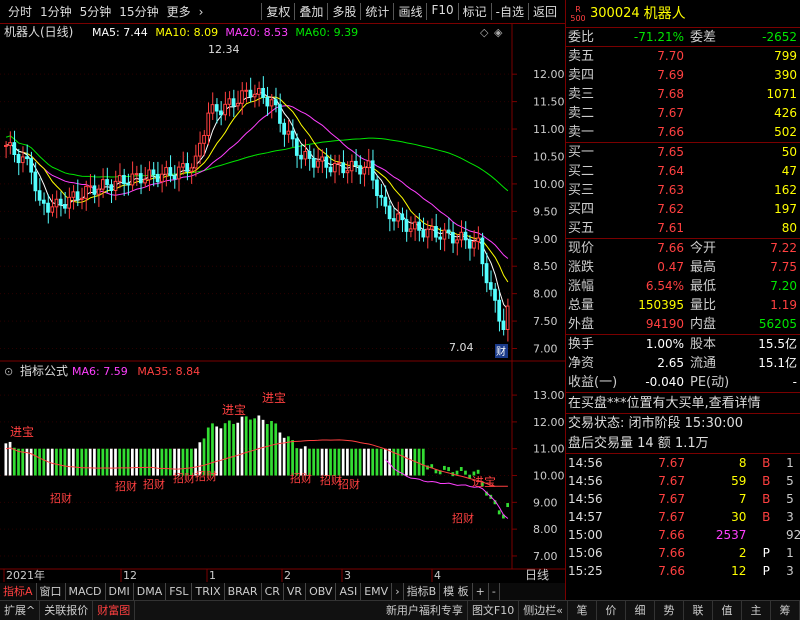 The height and width of the screenshot is (620, 800). Describe the element at coordinates (22, 432) in the screenshot. I see `signal-up-label: 进宝` at that location.